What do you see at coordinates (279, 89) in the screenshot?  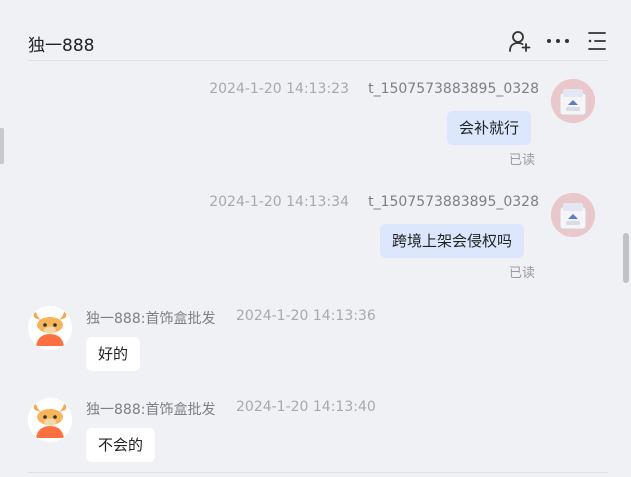 I see `message-time: 2024-1-20 14:13:23` at bounding box center [279, 89].